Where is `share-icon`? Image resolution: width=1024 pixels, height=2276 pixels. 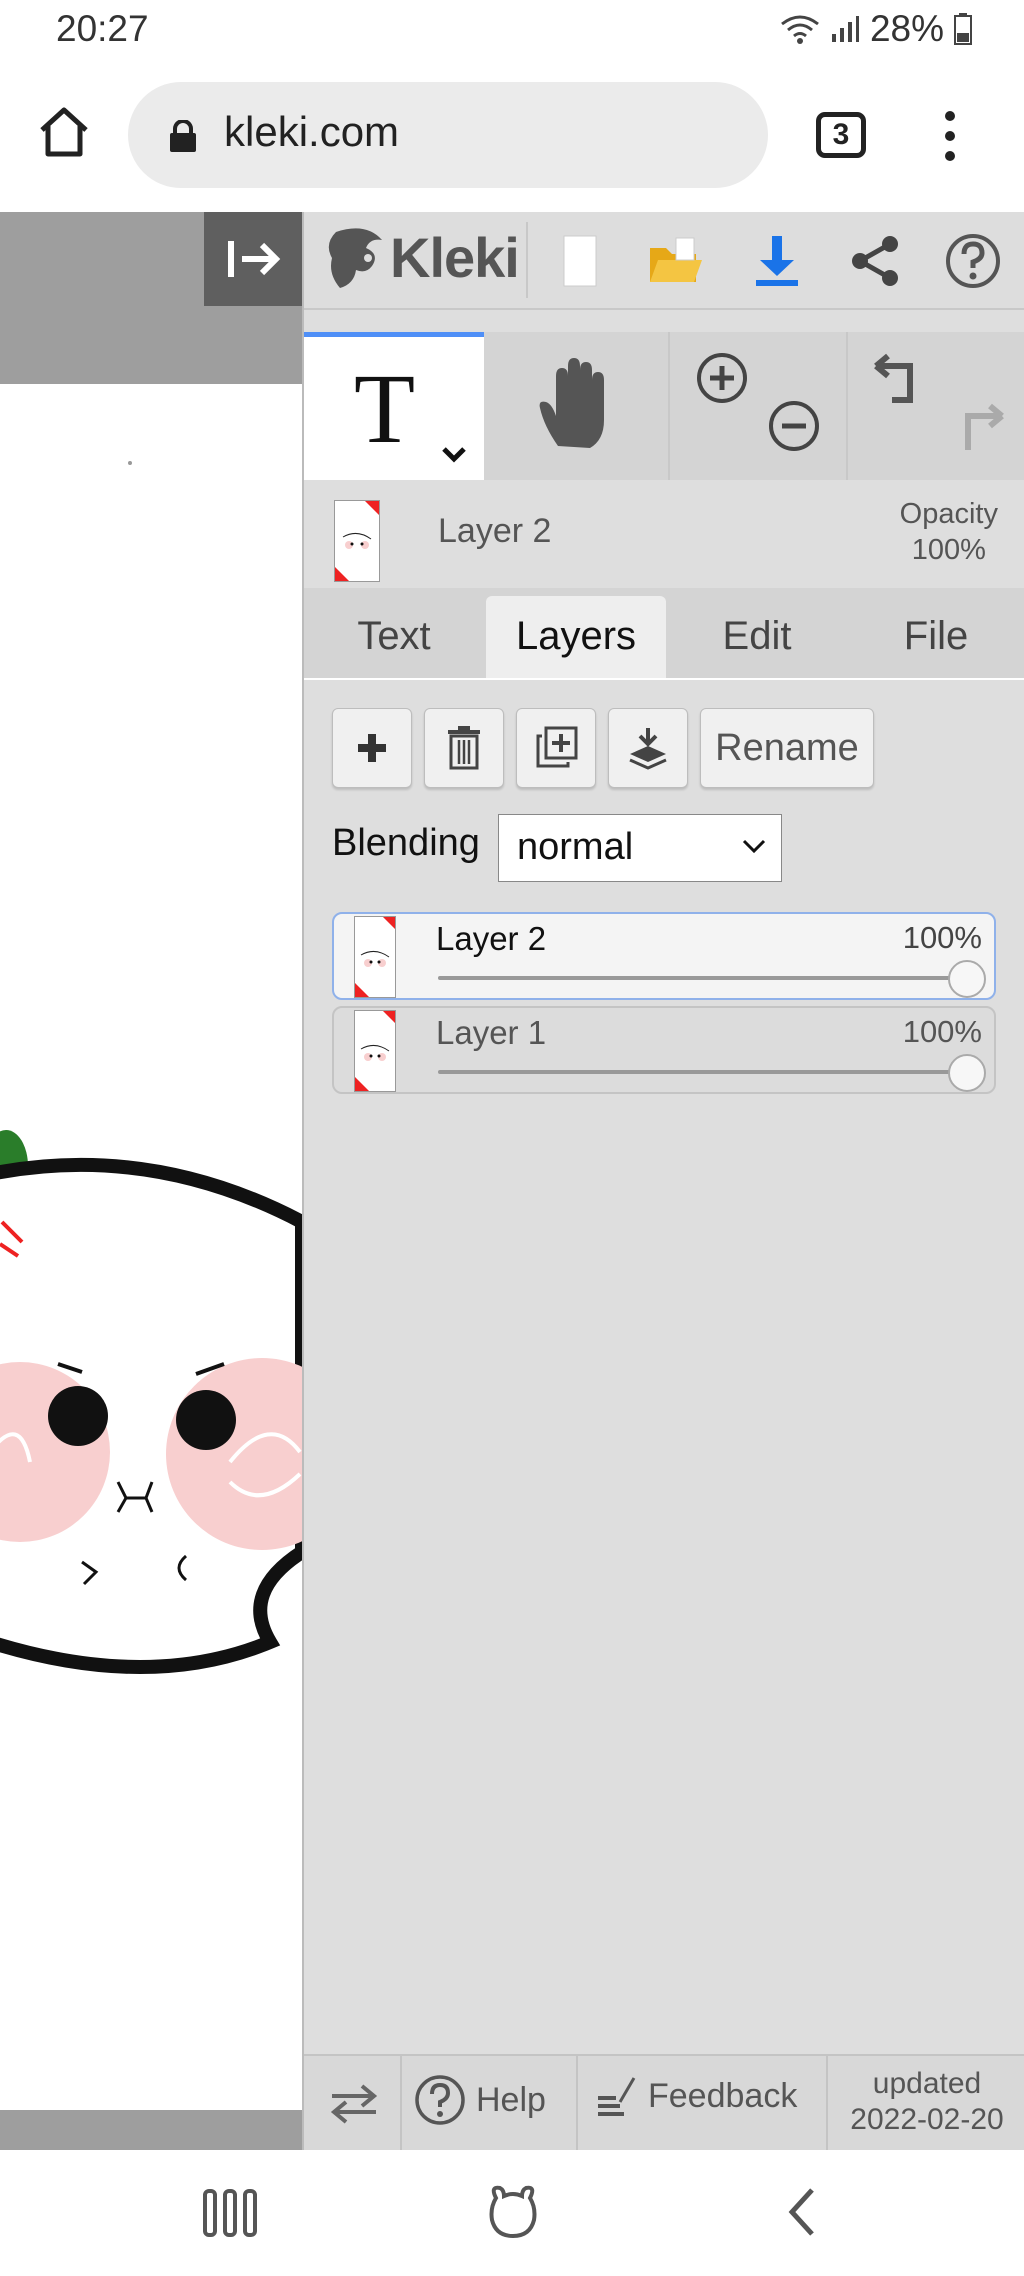
share-icon is located at coordinates (875, 261).